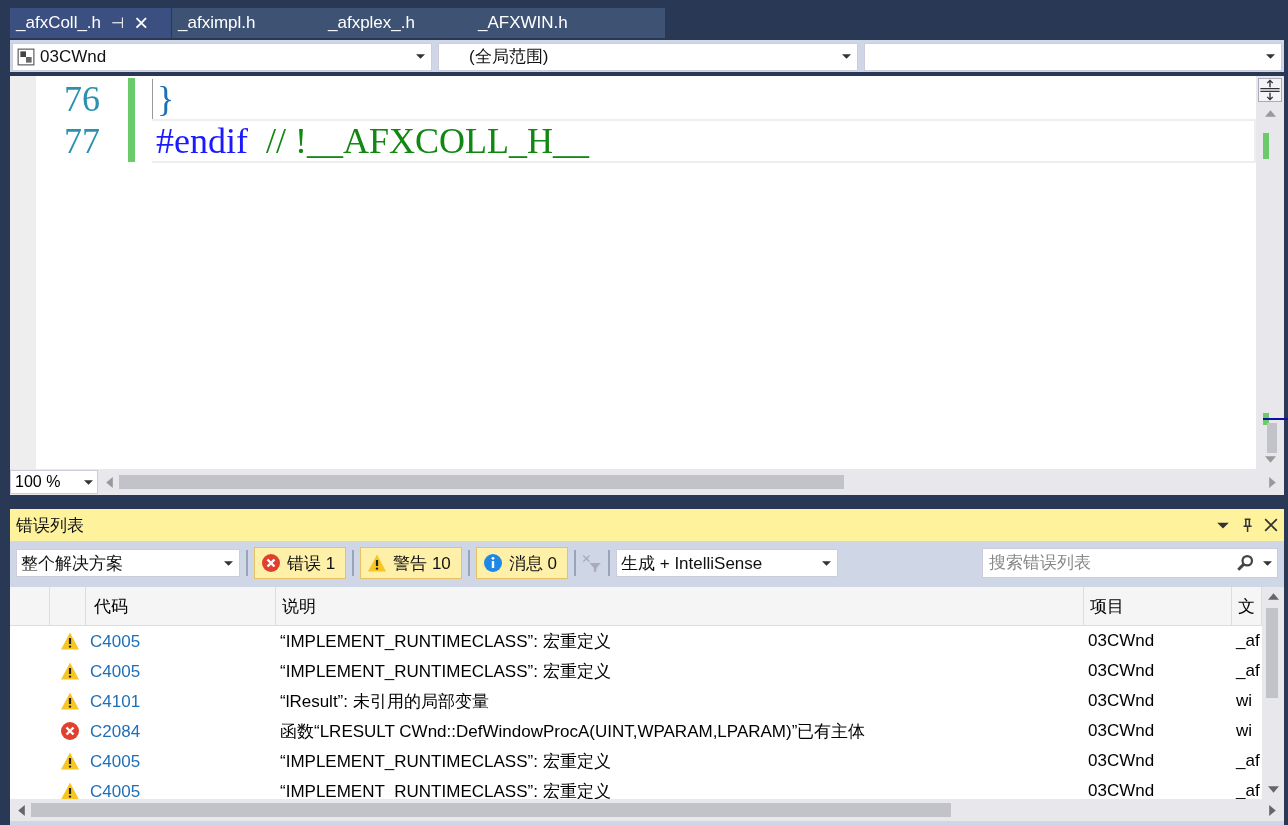 This screenshot has height=825, width=1288. What do you see at coordinates (1266, 145) in the screenshot?
I see `change-marker` at bounding box center [1266, 145].